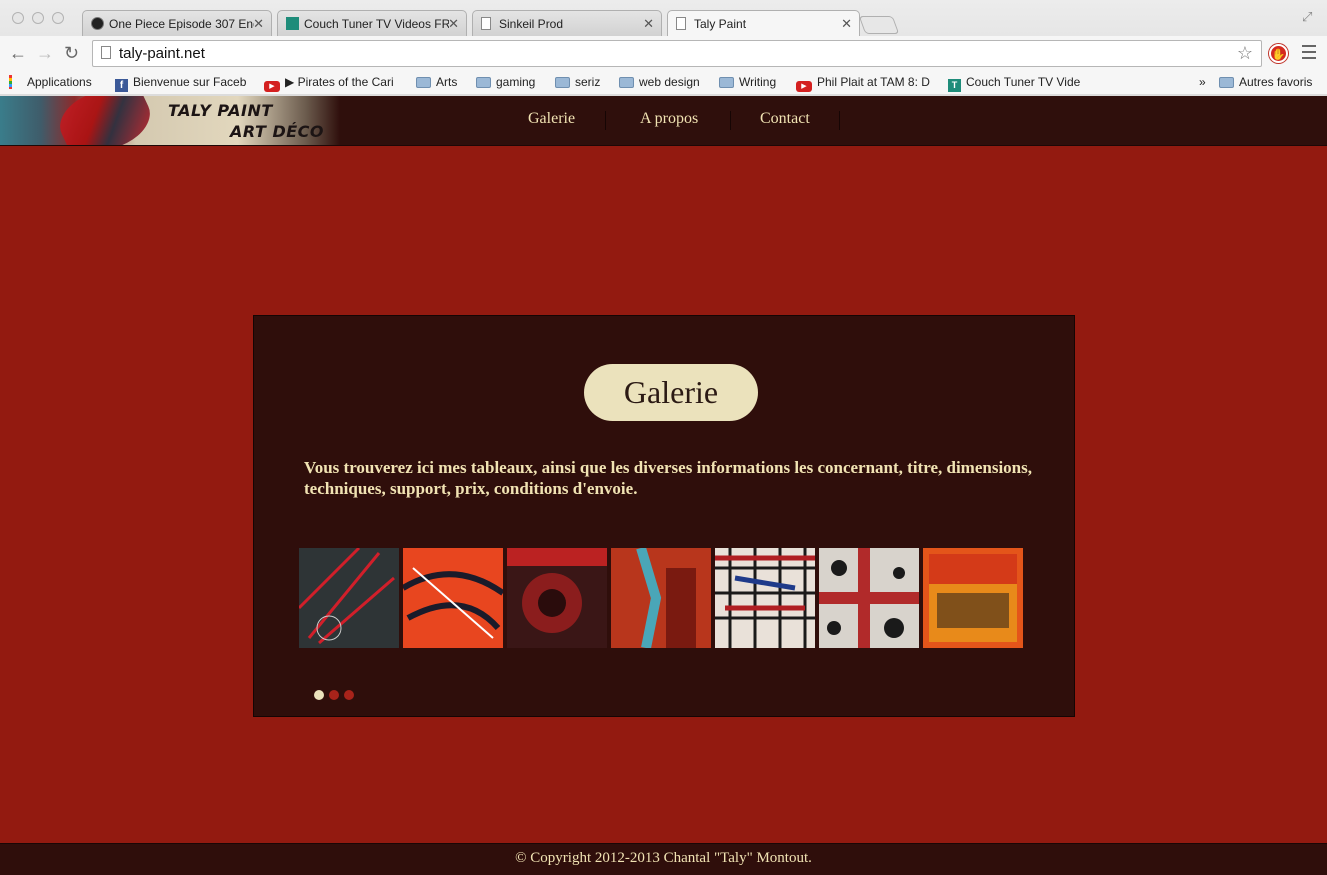  Describe the element at coordinates (1016, 83) in the screenshot. I see `bookmark-couch-tuner: T Couch Tuner TV Vide` at that location.